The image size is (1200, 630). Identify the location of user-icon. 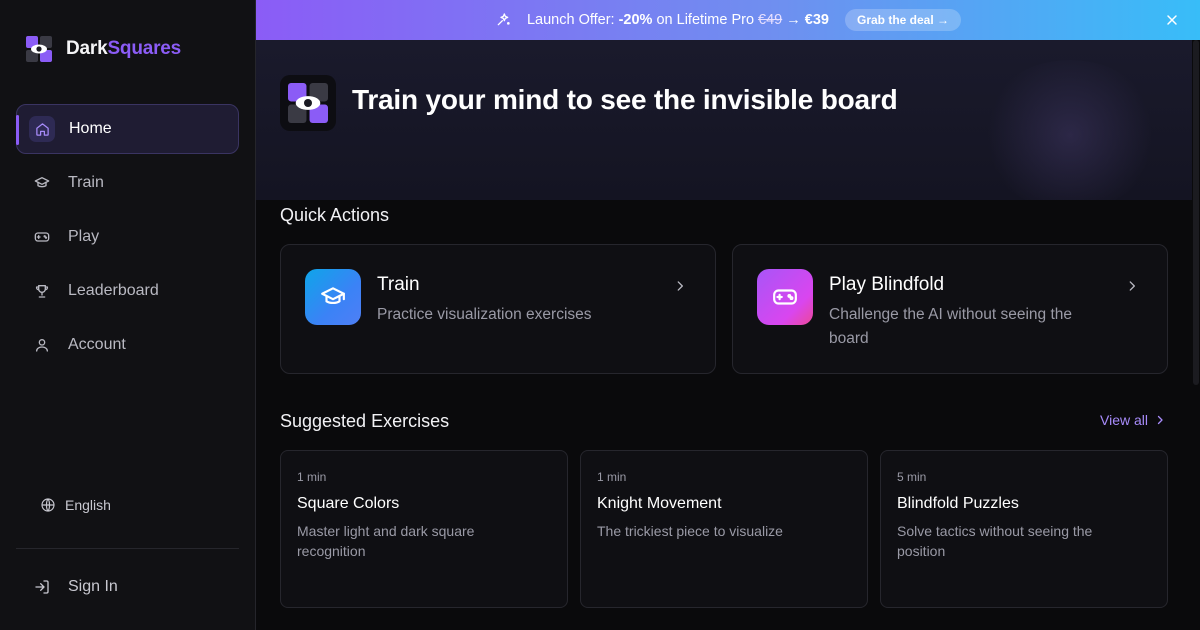
(42, 345).